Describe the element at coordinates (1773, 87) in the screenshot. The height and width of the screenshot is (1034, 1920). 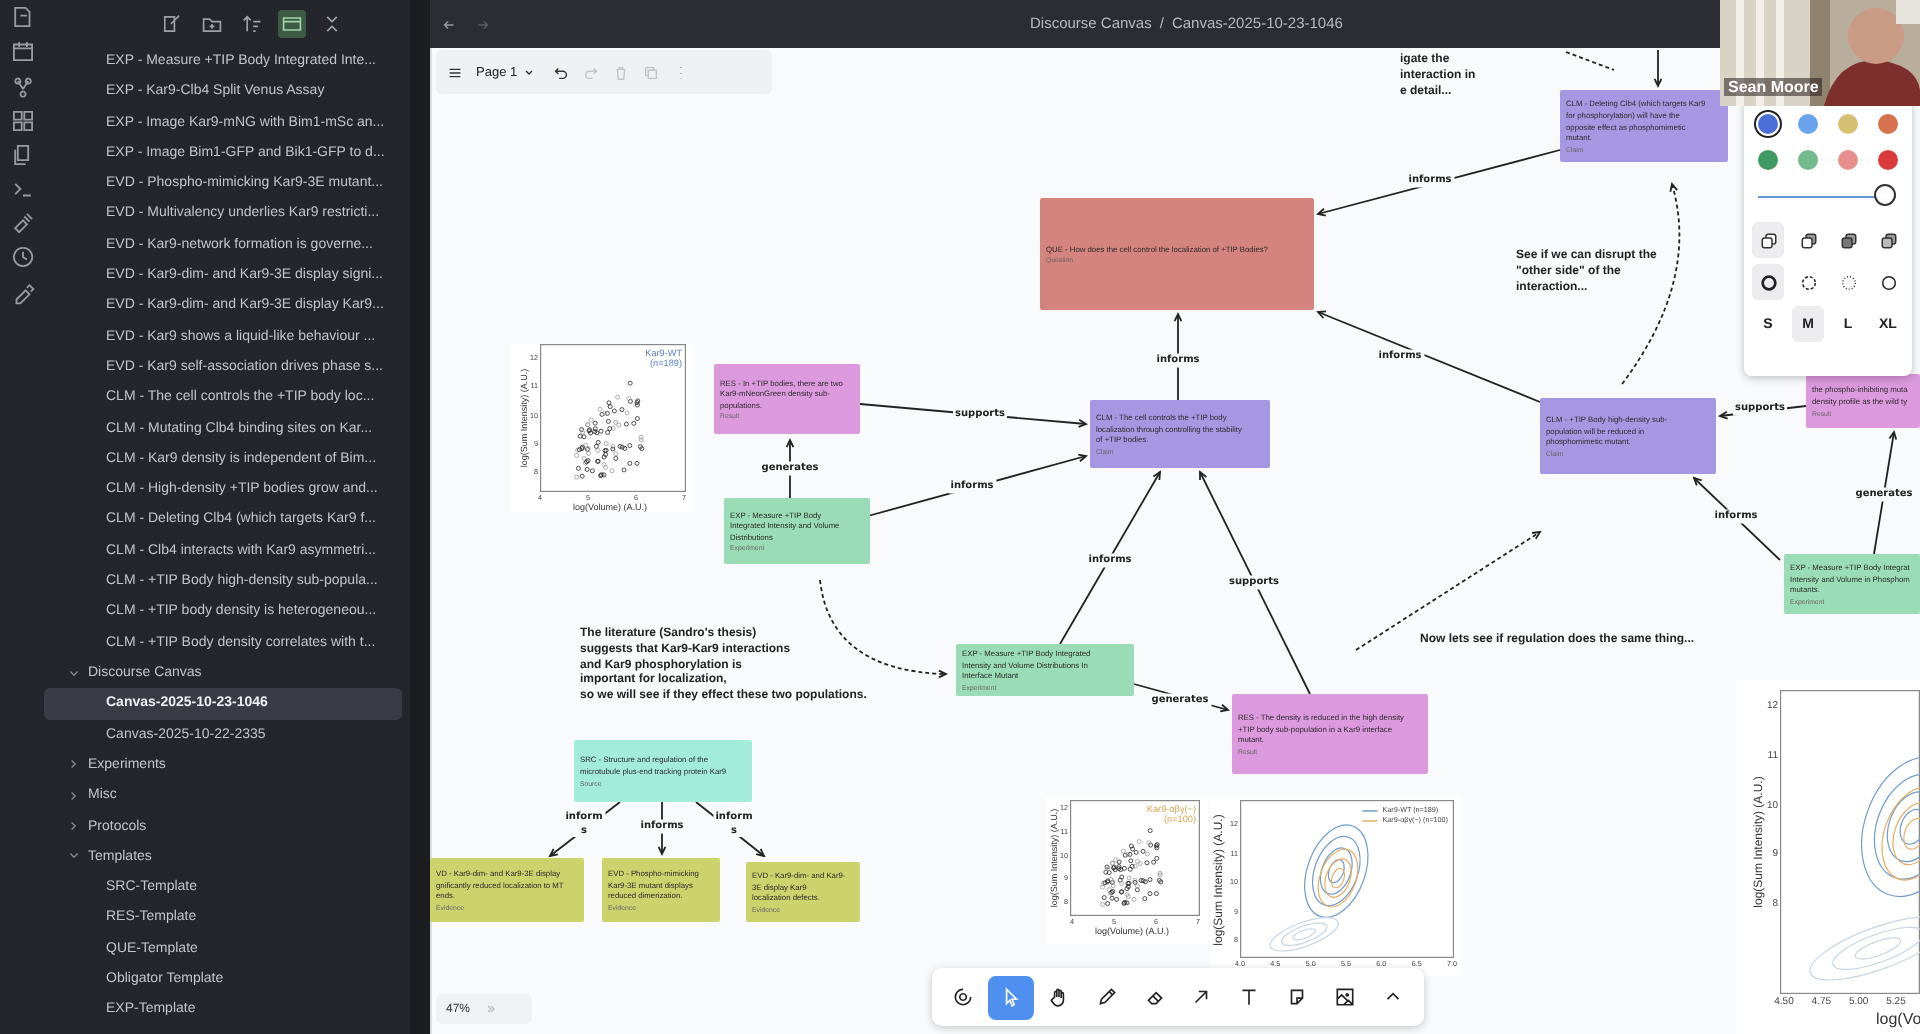
I see `participant-name: Sean Moore` at that location.